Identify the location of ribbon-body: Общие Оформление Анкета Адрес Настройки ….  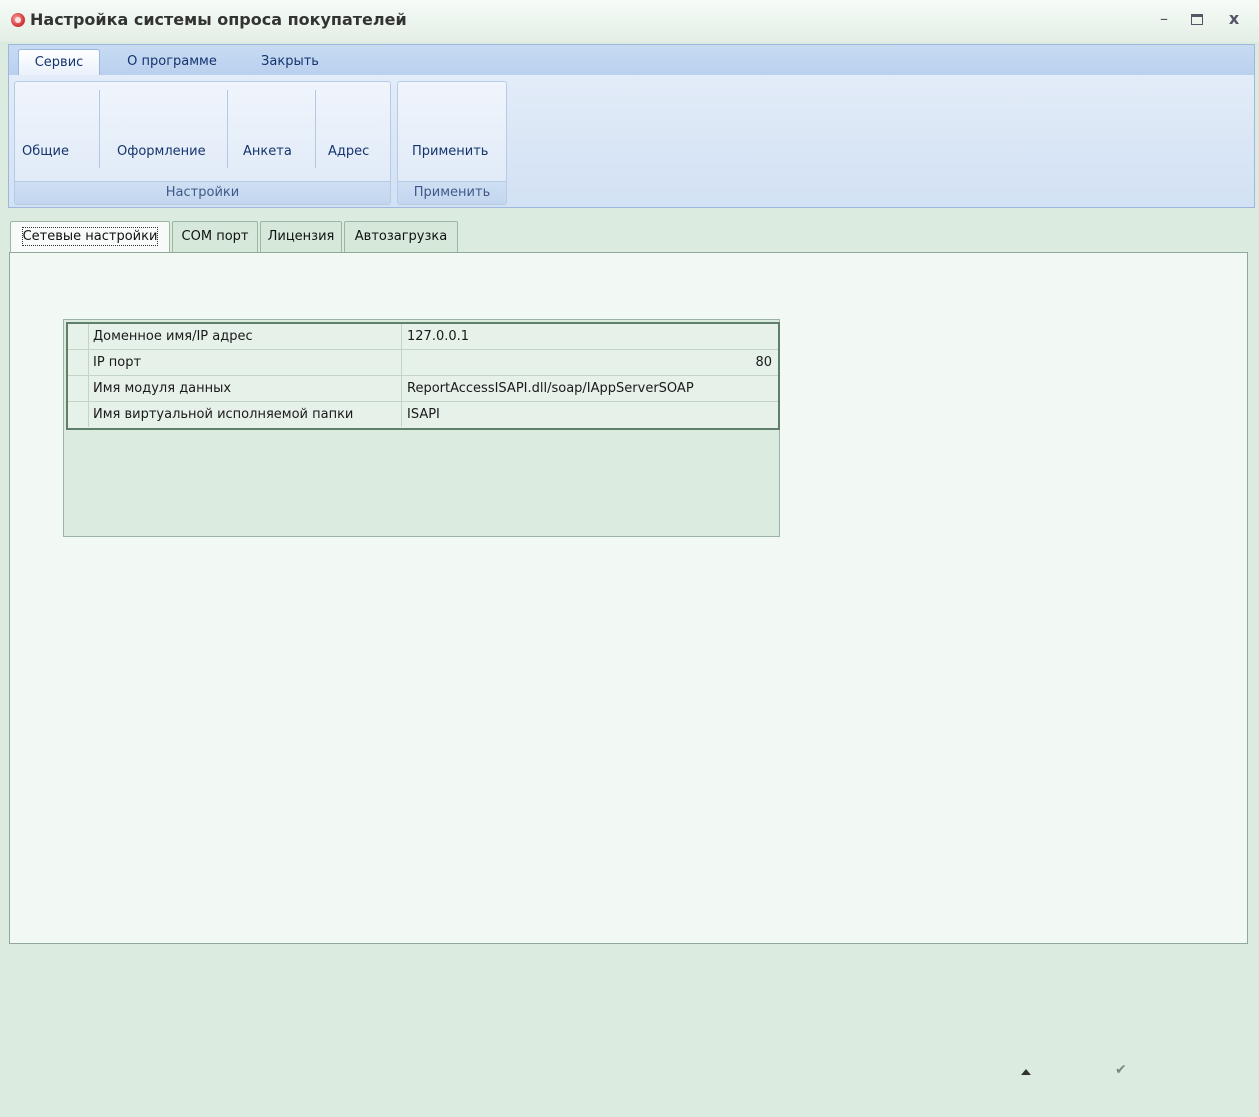
(631, 141).